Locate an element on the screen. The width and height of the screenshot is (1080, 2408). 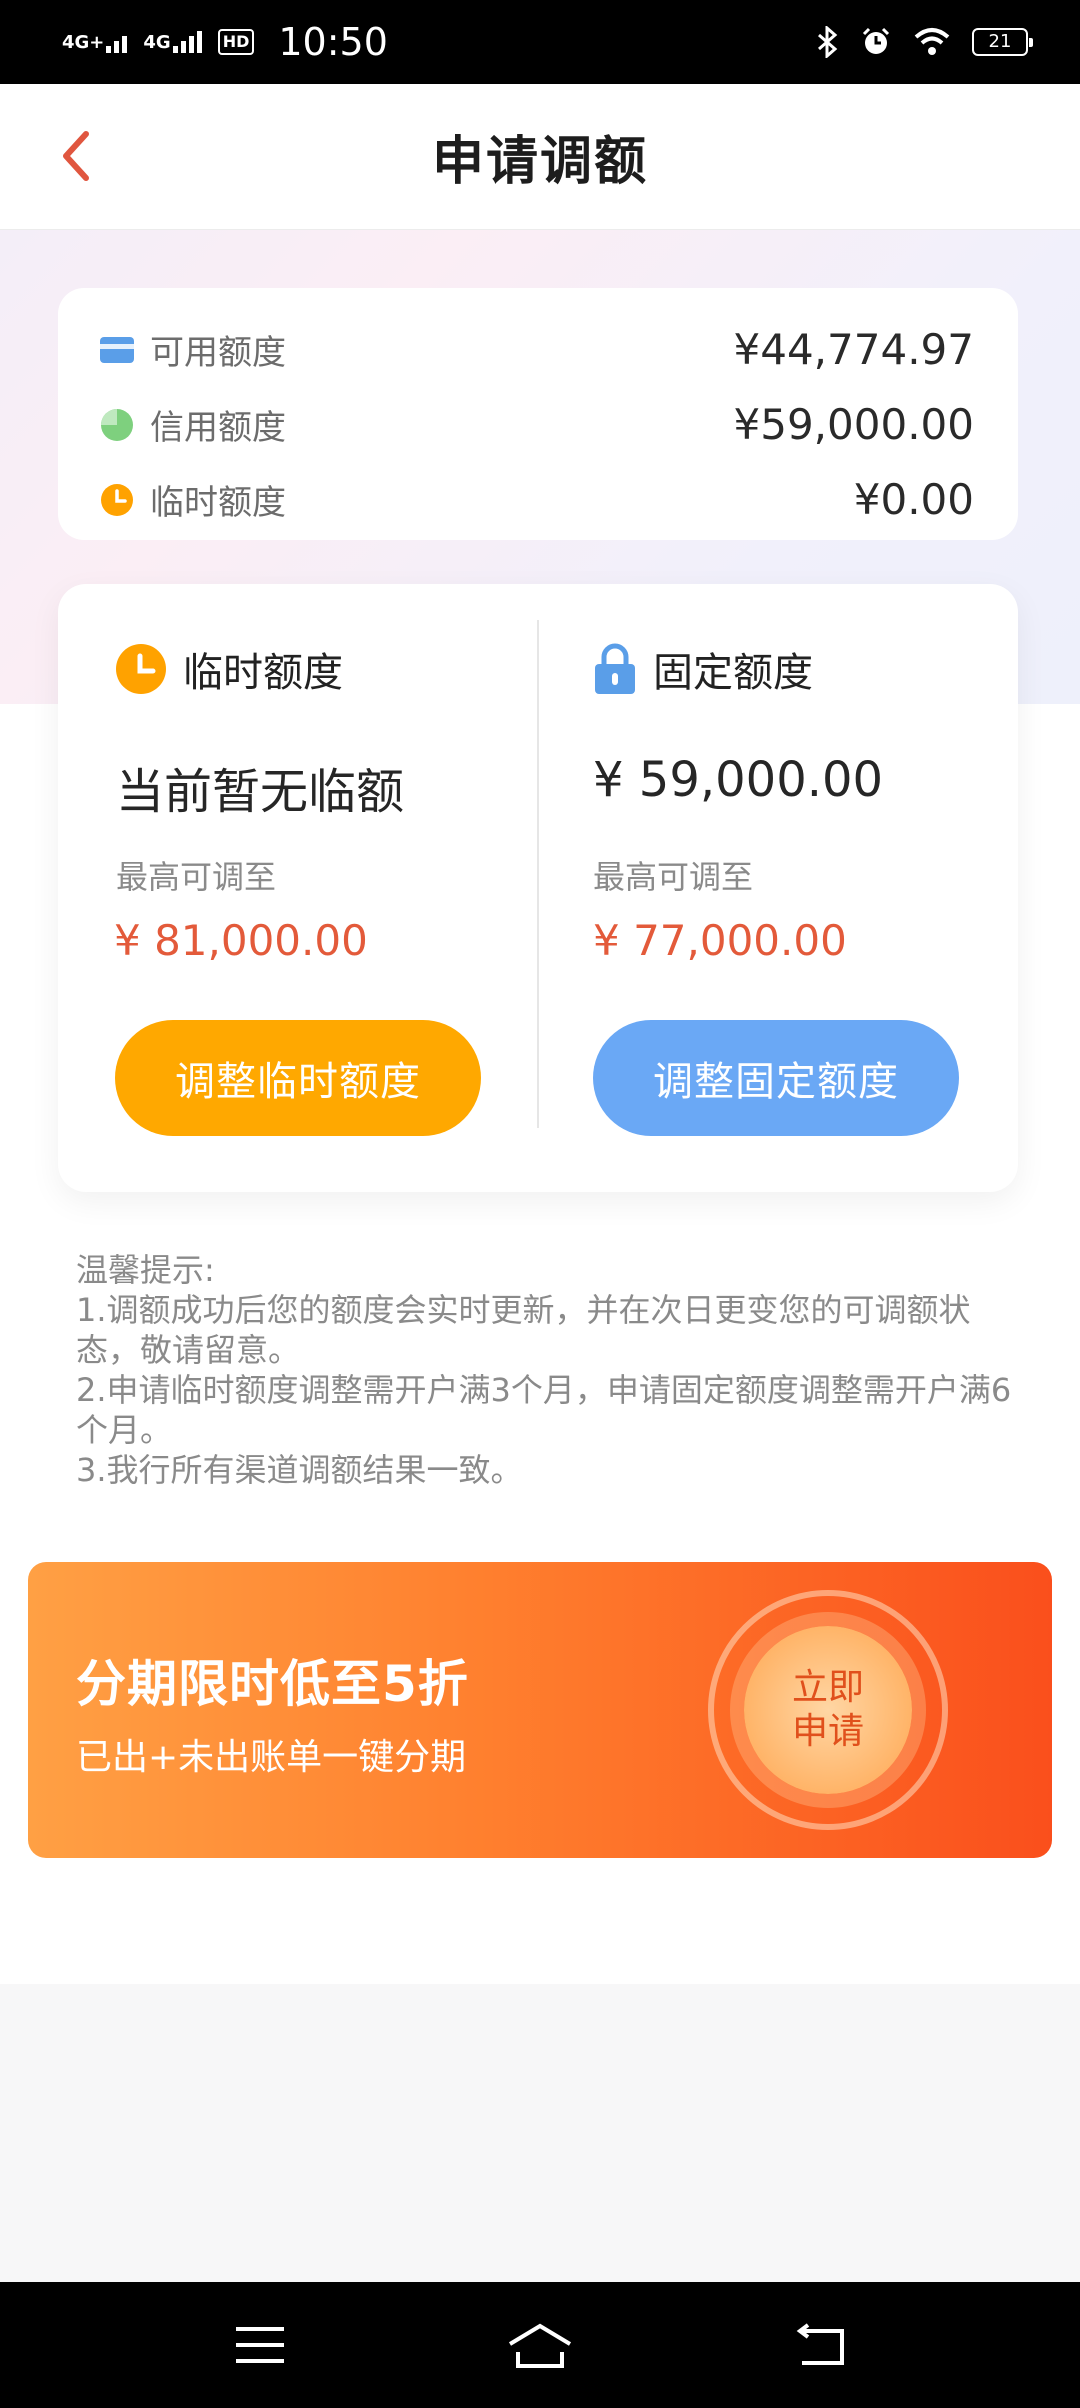
apply-now-button: 立即 申请 is located at coordinates (828, 1710).